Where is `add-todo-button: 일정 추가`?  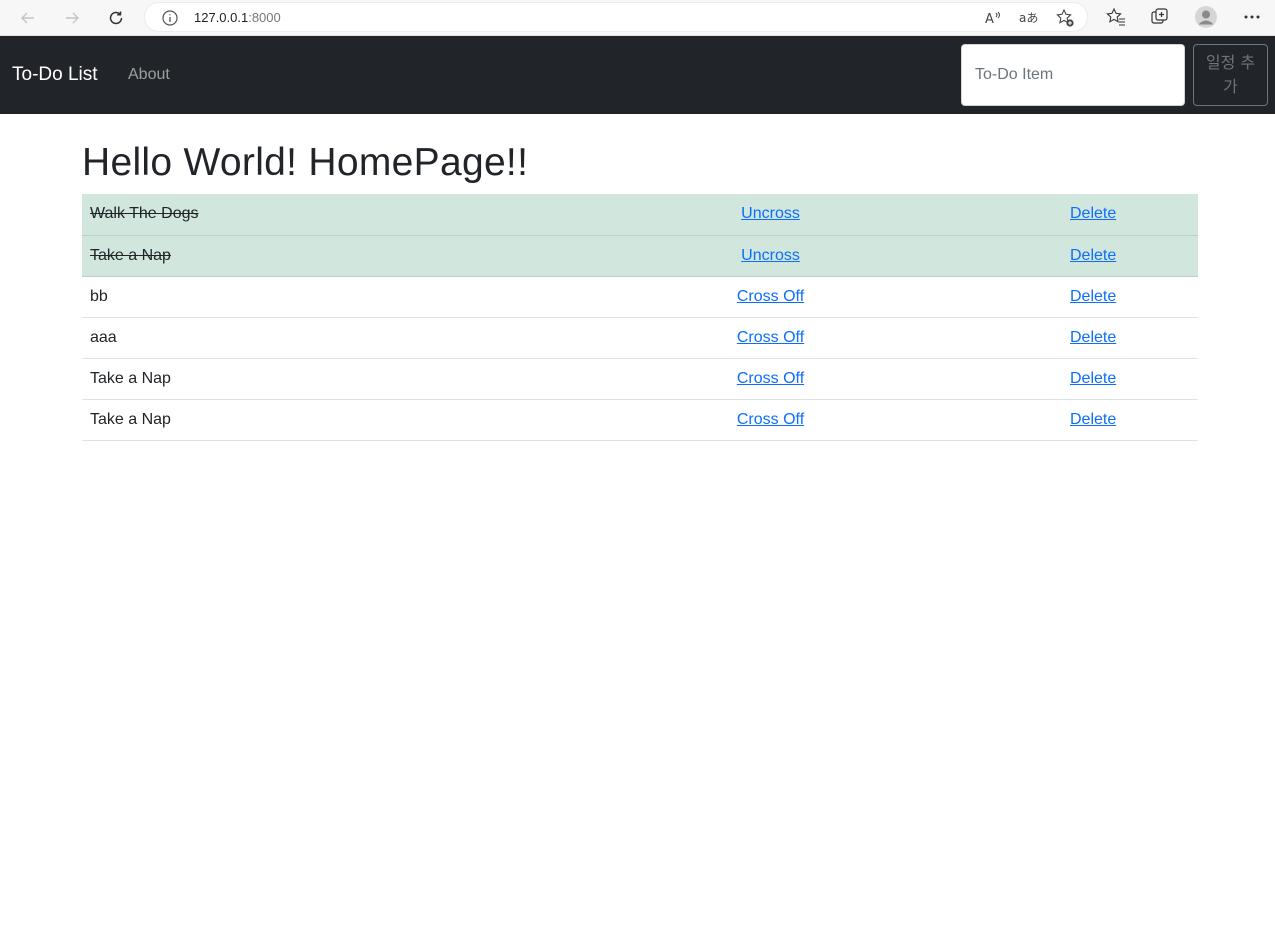
add-todo-button: 일정 추가 is located at coordinates (1230, 75).